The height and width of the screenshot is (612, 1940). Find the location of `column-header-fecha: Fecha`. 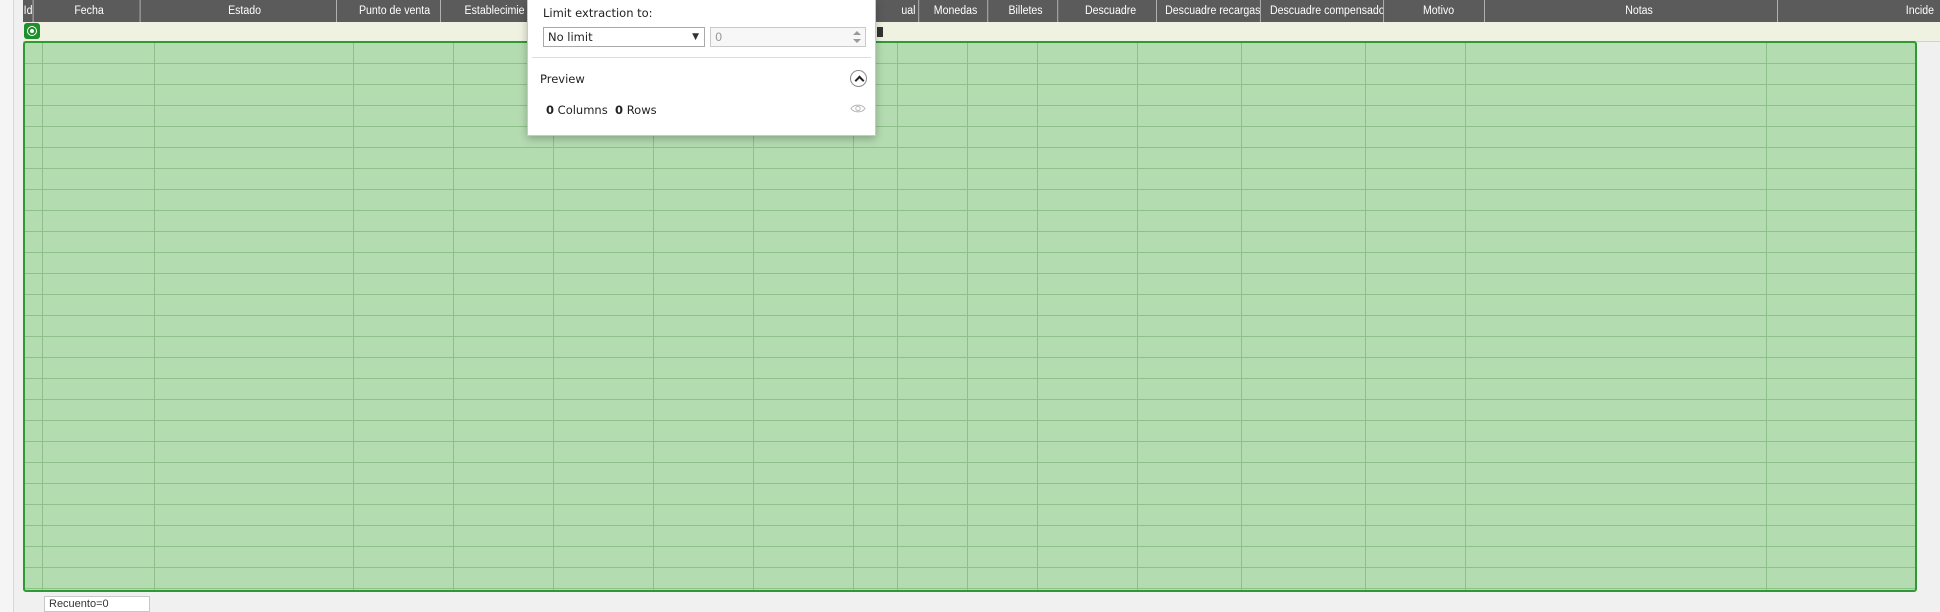

column-header-fecha: Fecha is located at coordinates (89, 11).